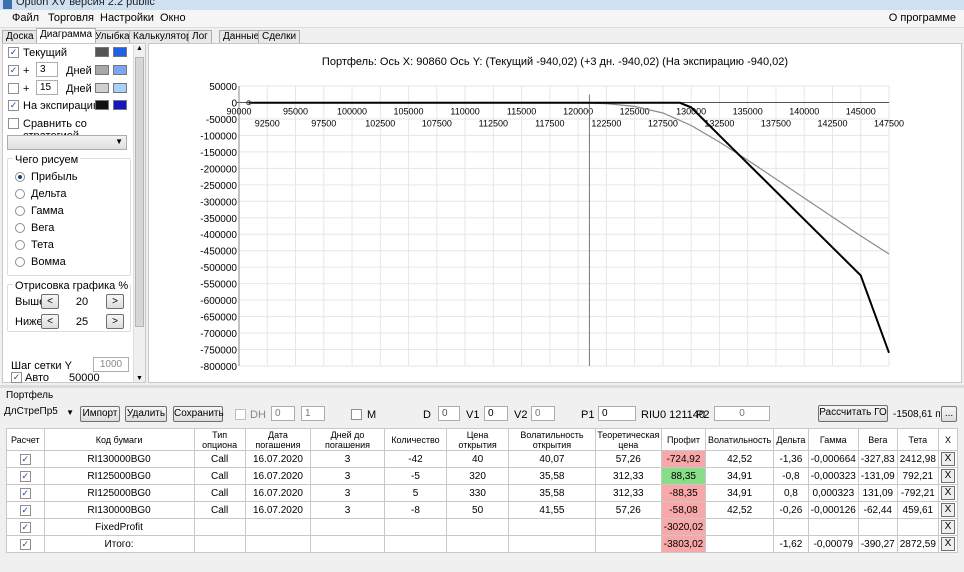 This screenshot has width=964, height=572. What do you see at coordinates (115, 321) in the screenshot?
I see `below-increase-button: >` at bounding box center [115, 321].